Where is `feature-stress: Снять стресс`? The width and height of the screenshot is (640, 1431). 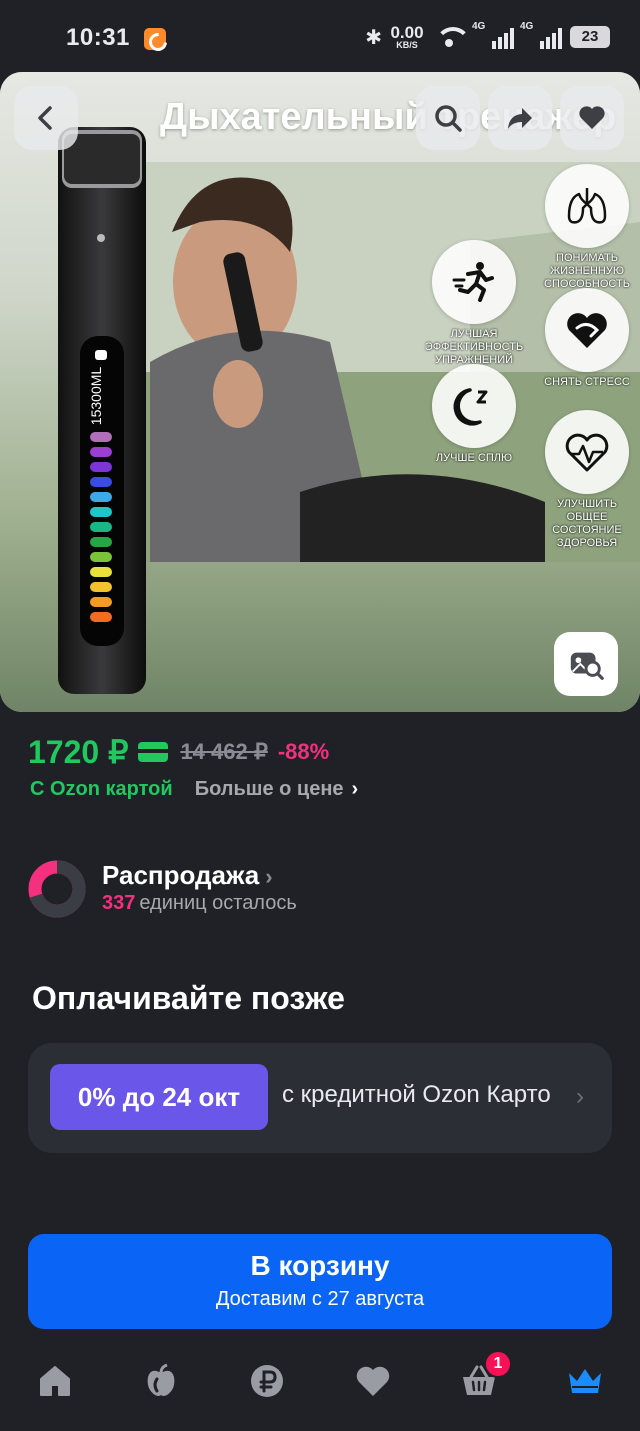
feature-stress: Снять стресс is located at coordinates (587, 338).